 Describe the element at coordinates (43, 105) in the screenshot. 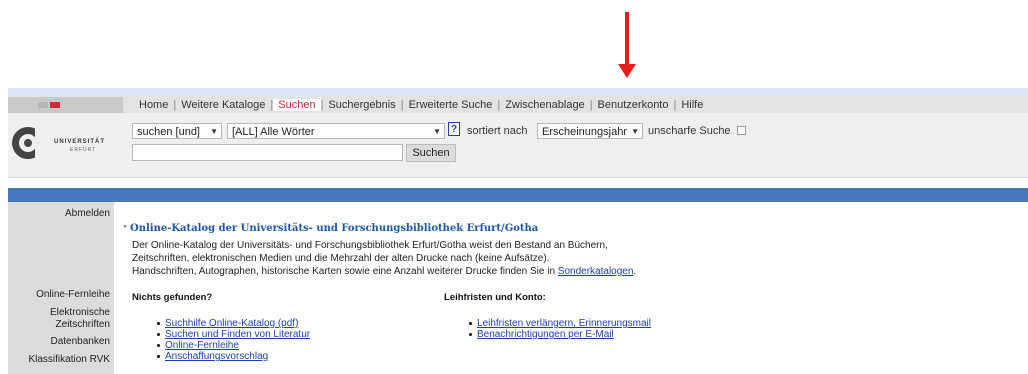

I see `german-flag-icon` at that location.